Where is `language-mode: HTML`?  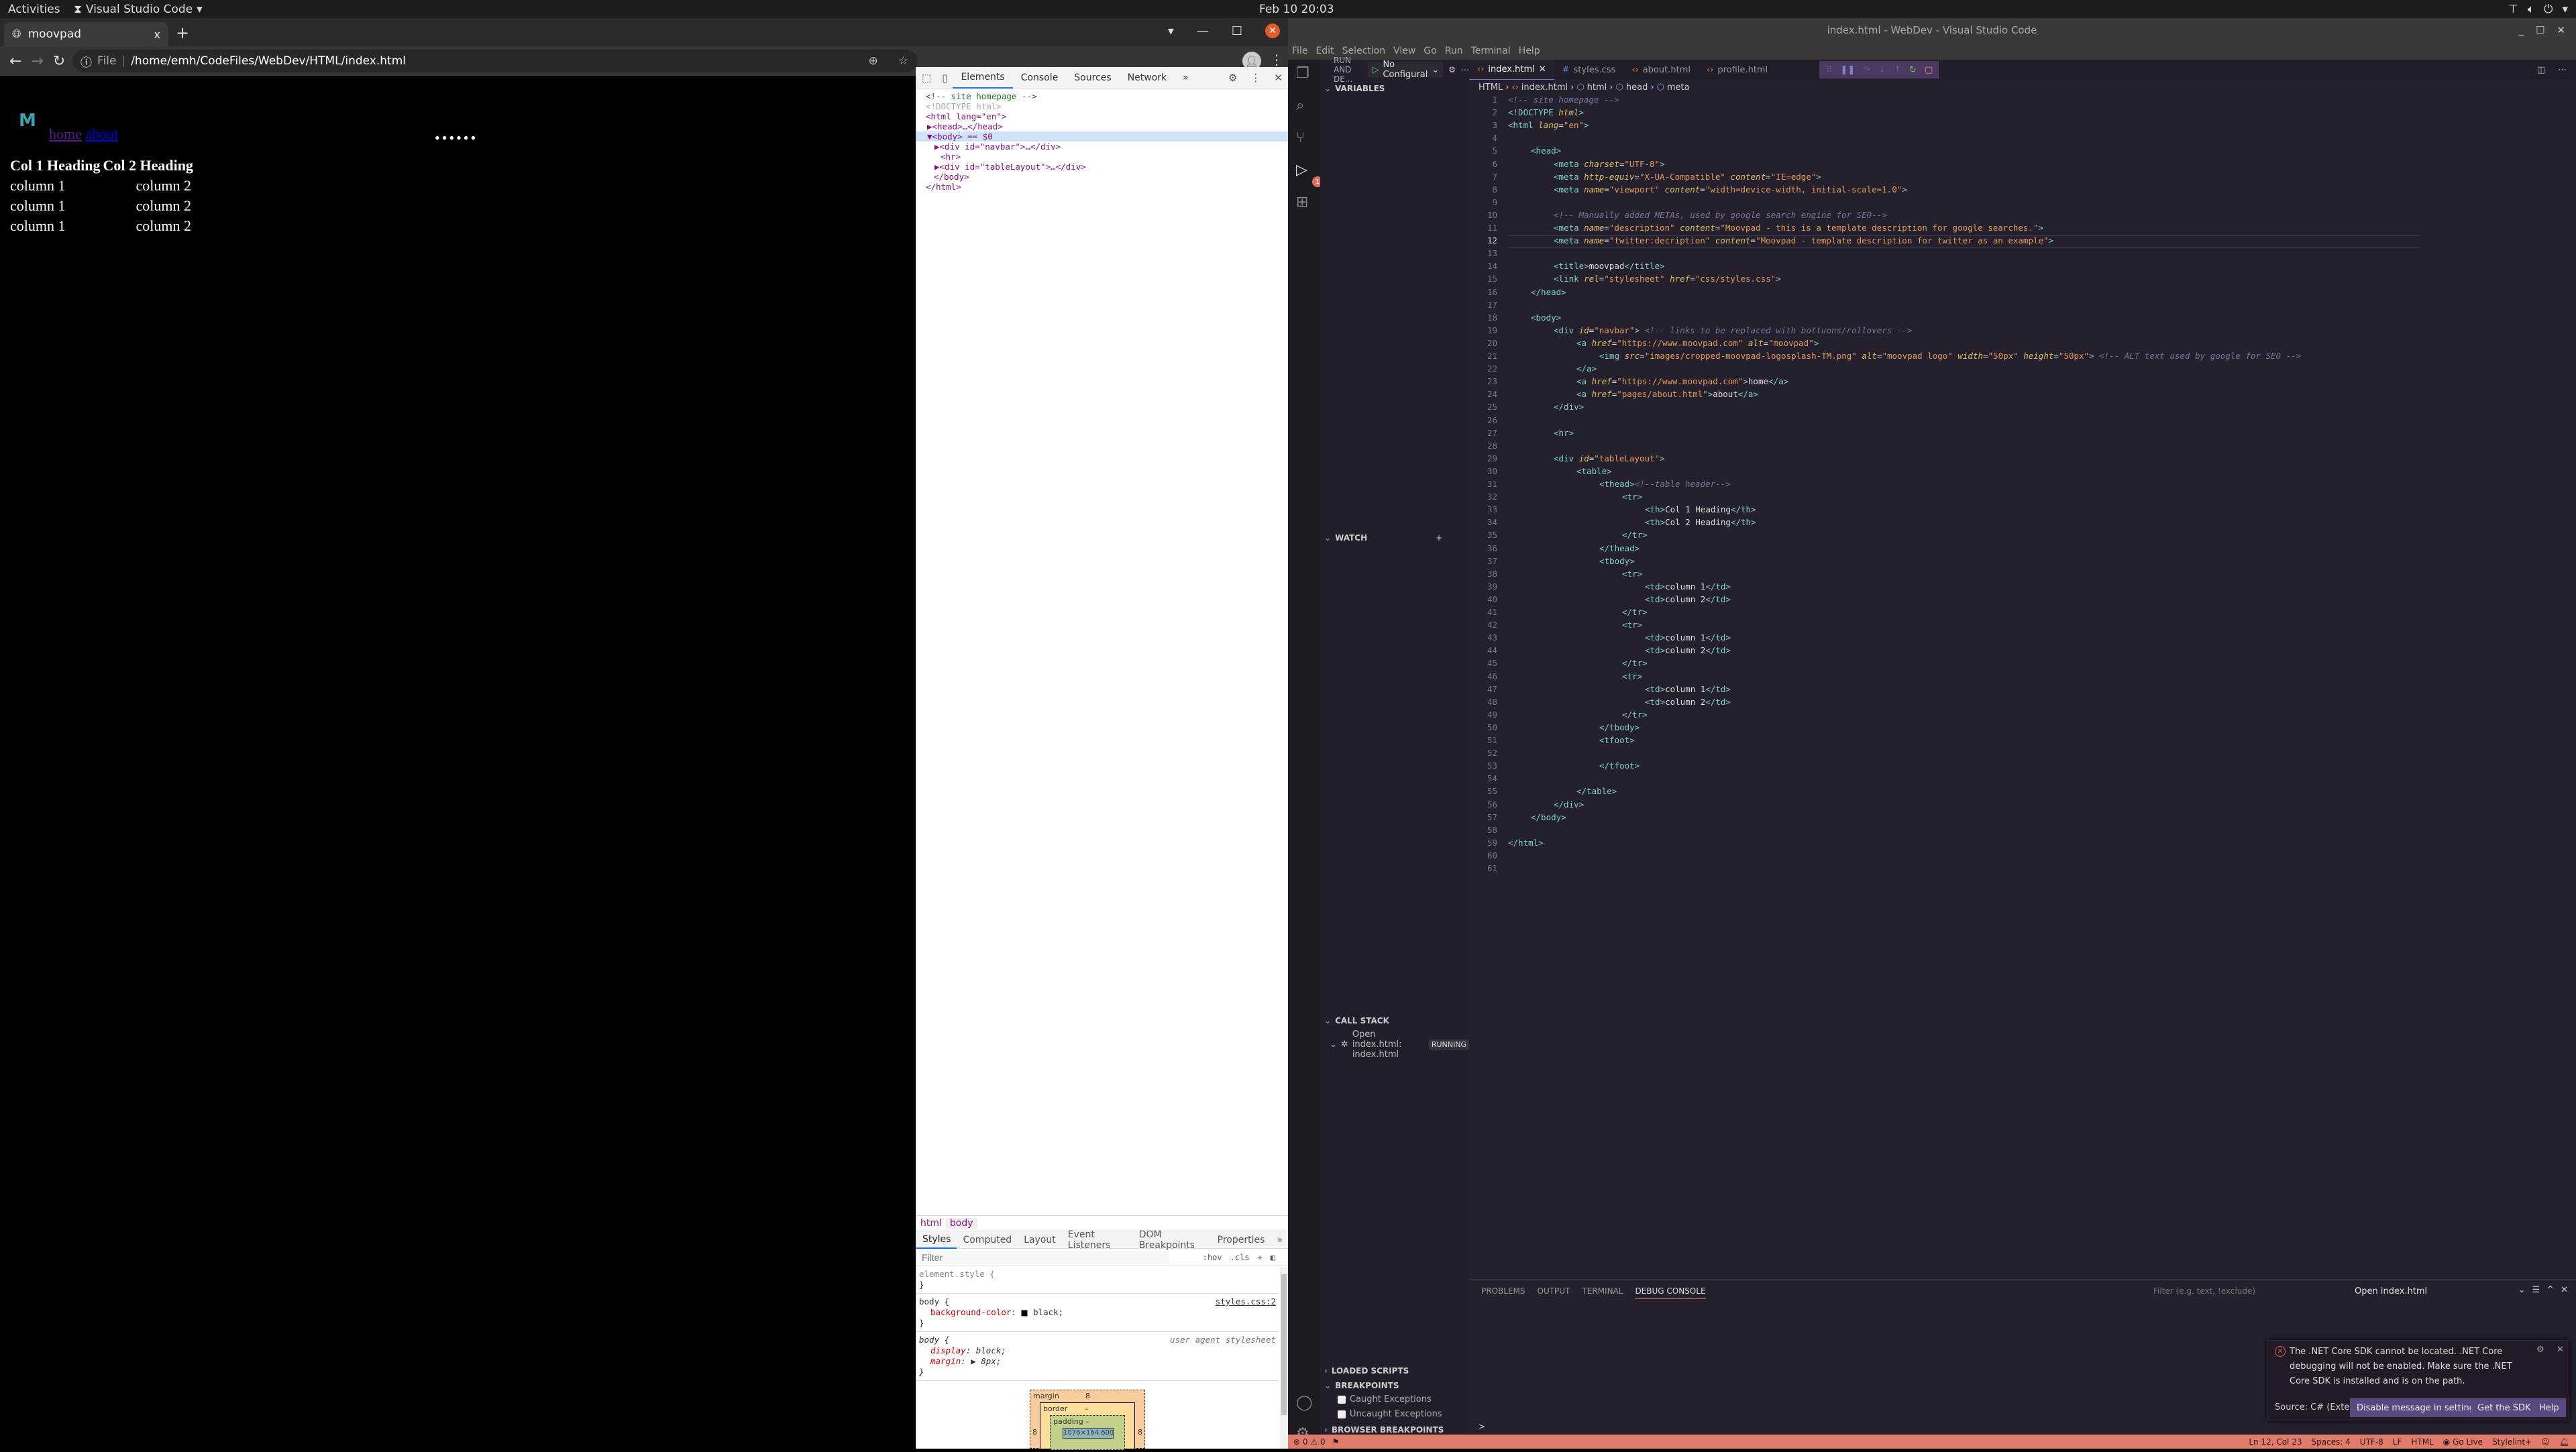 language-mode: HTML is located at coordinates (2422, 1442).